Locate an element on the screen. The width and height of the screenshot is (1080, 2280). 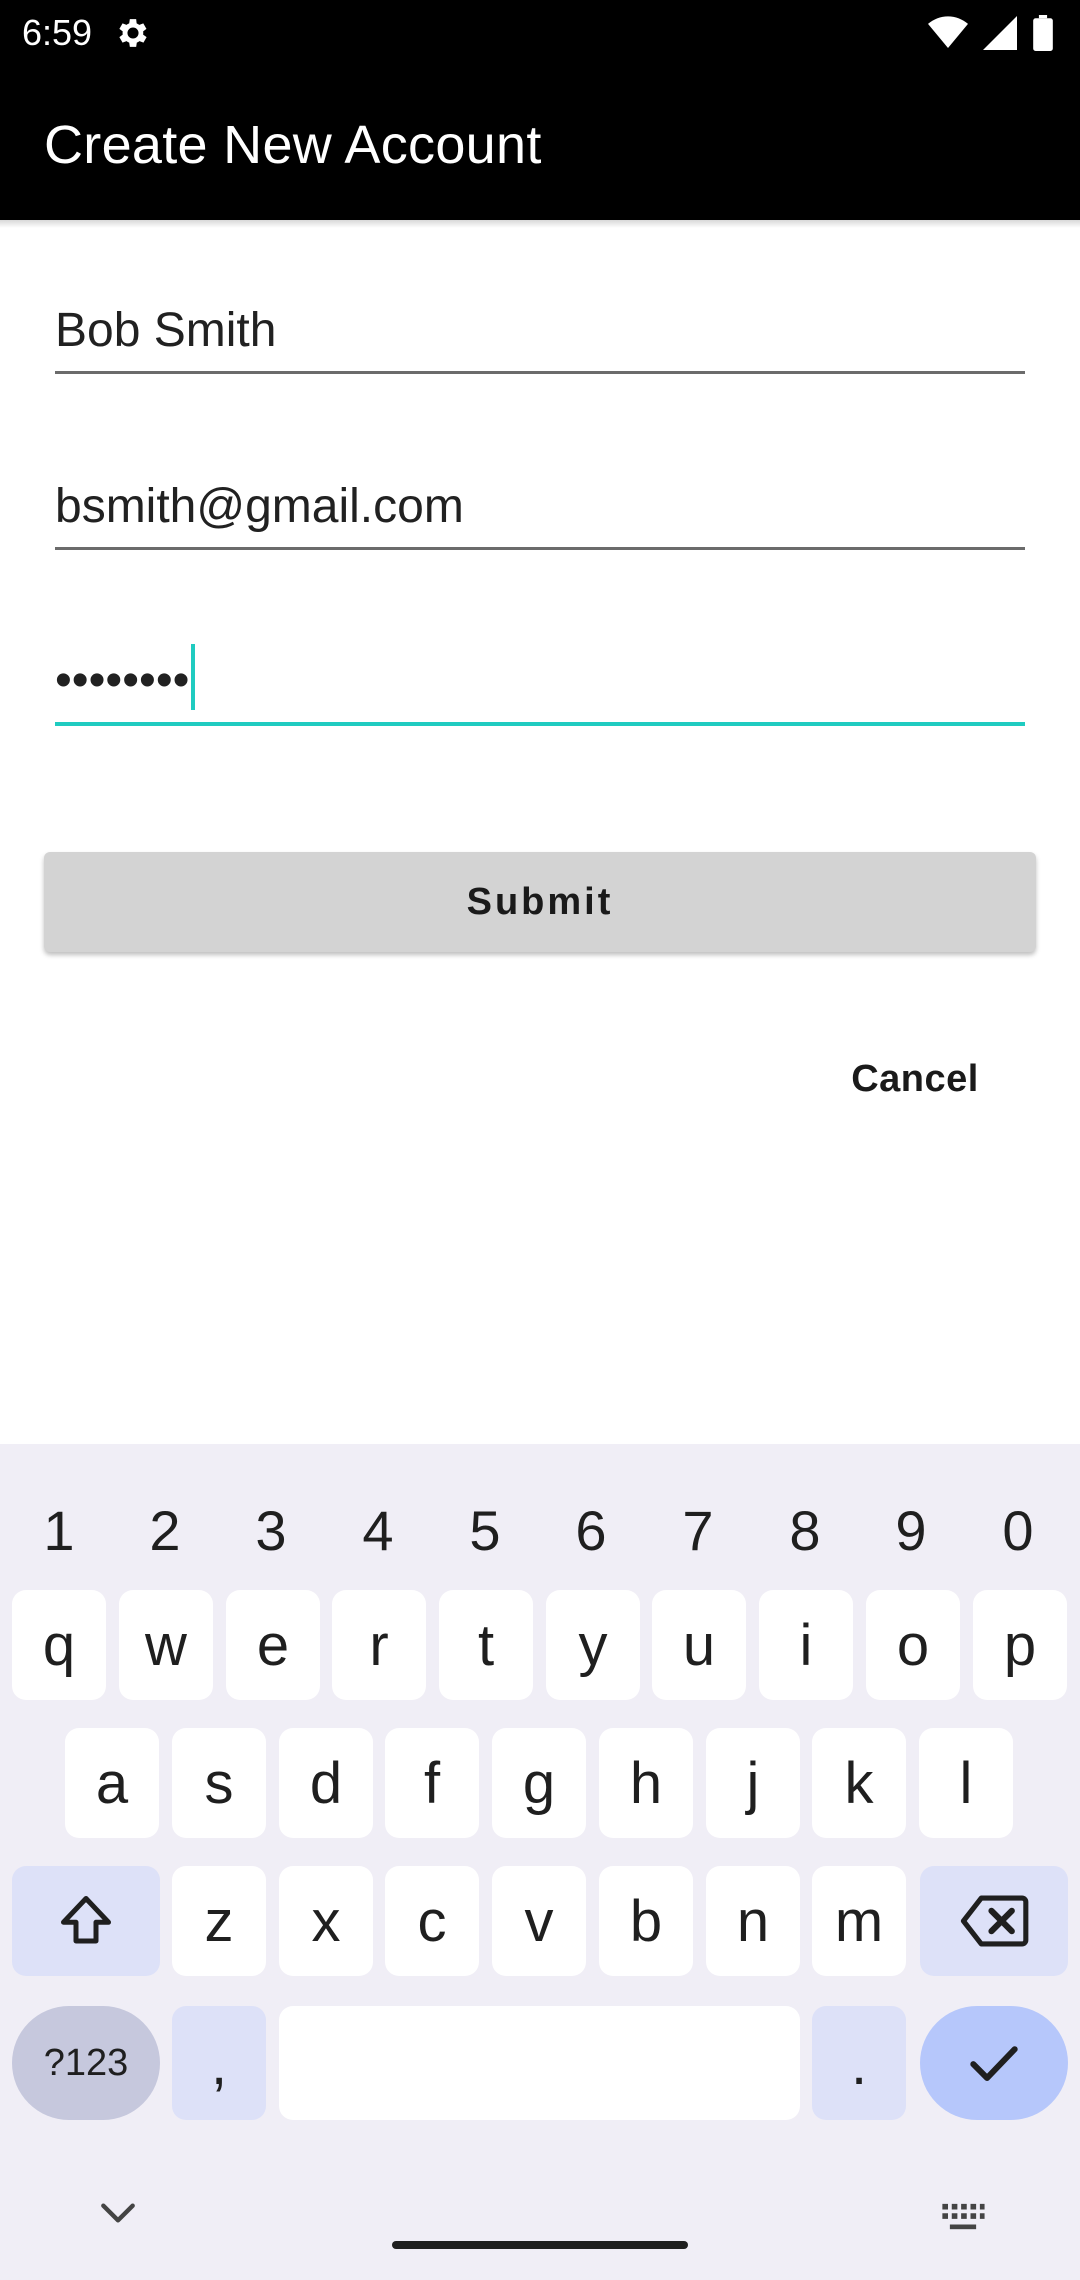
hide-keyboard-chevron-down-icon is located at coordinates (118, 2213).